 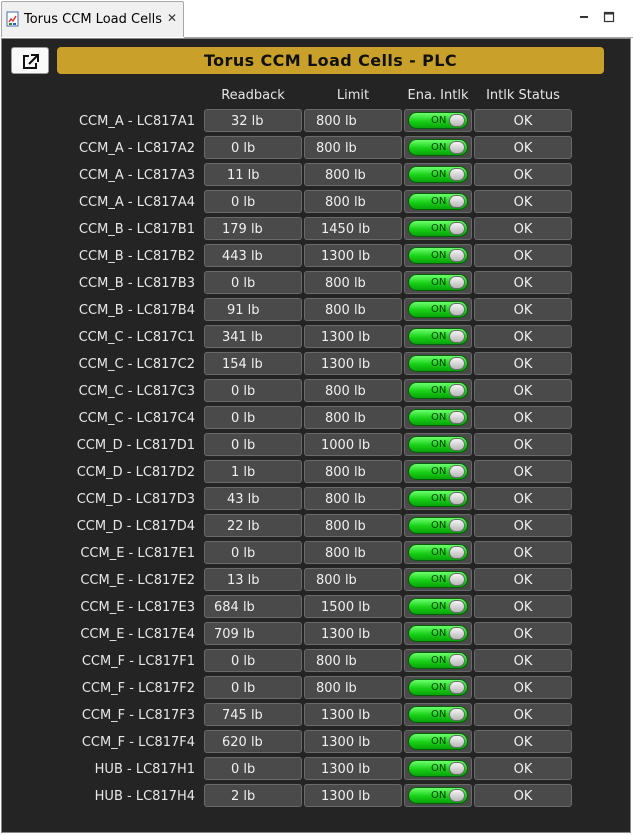 What do you see at coordinates (253, 633) in the screenshot?
I see `readback-value: 709 lb` at bounding box center [253, 633].